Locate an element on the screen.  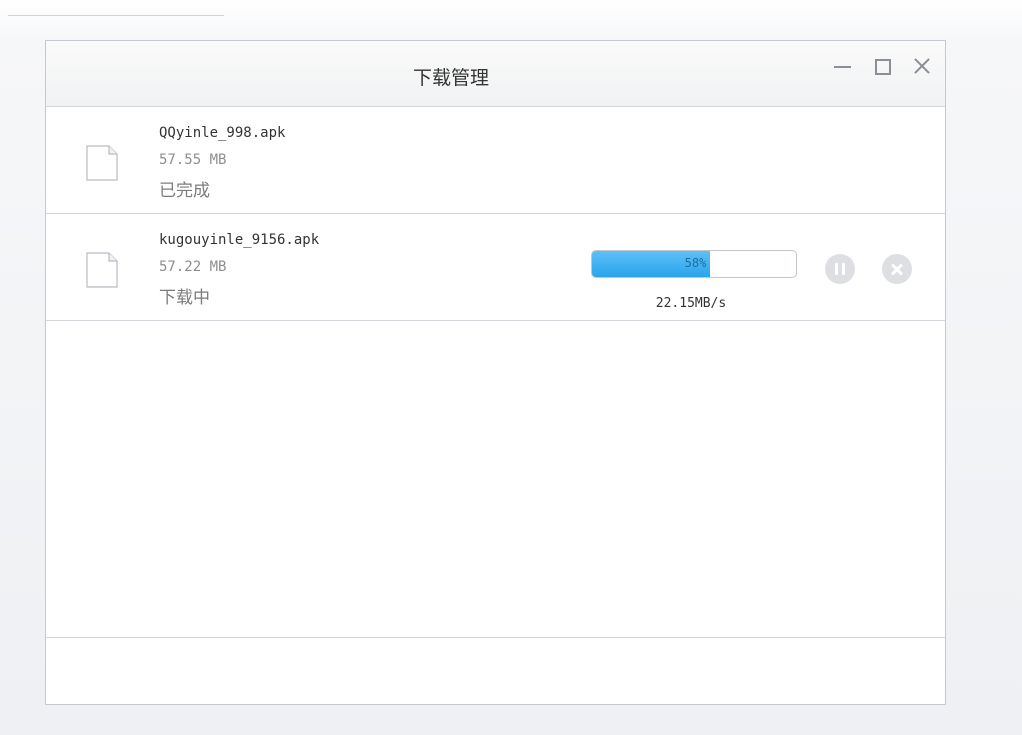
title-bar: 下载管理 is located at coordinates (495, 74).